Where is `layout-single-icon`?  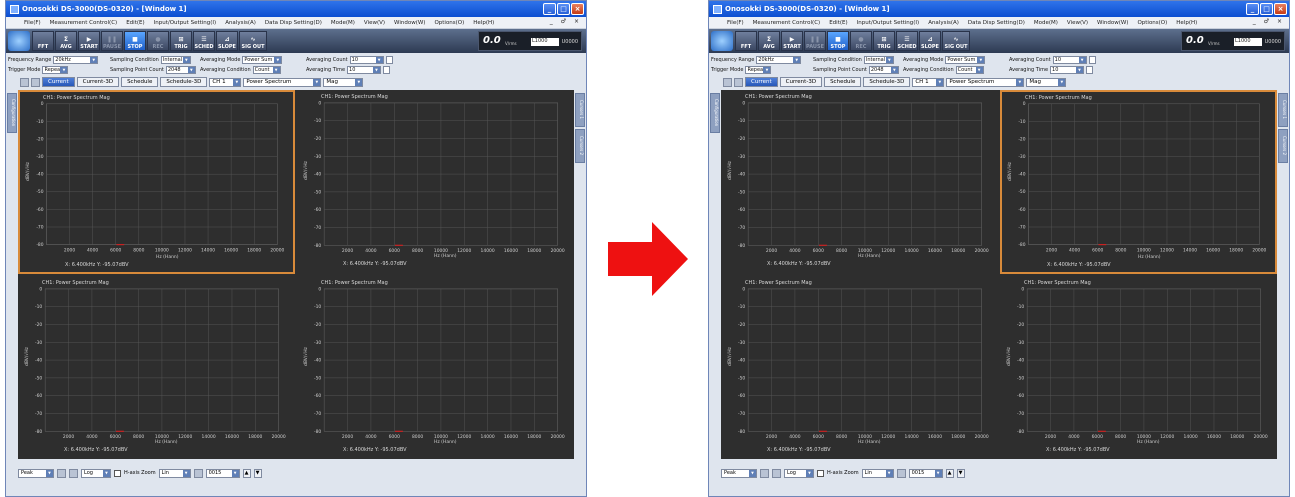 layout-single-icon is located at coordinates (24, 82).